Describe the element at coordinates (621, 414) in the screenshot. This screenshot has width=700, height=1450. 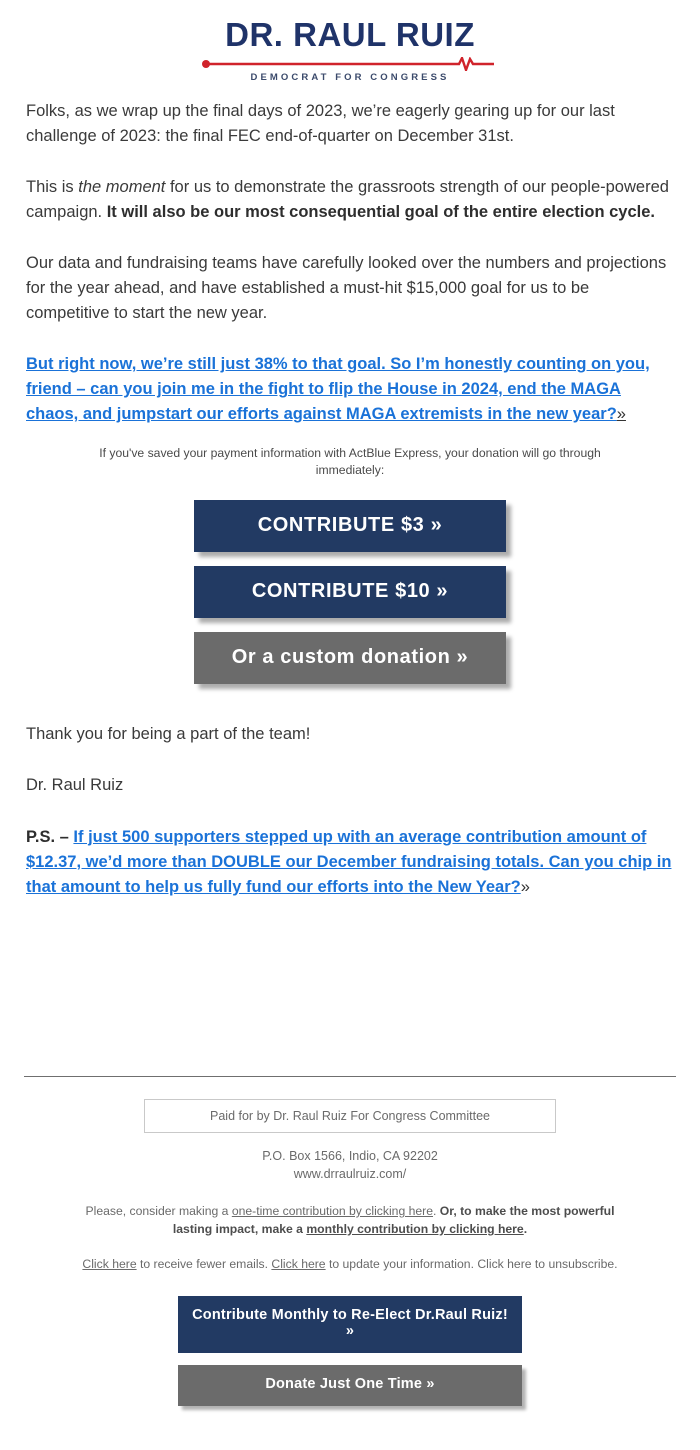
I see `primary-link-chevron: »` at that location.